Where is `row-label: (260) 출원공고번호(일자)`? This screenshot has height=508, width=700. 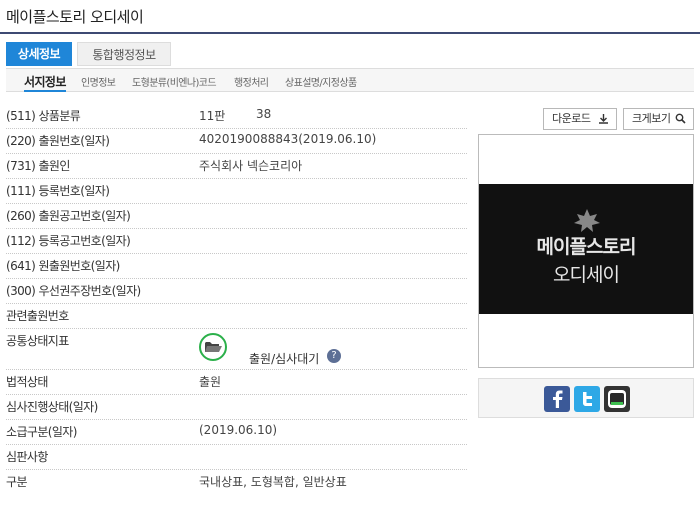
row-label: (260) 출원공고번호(일자) is located at coordinates (68, 216).